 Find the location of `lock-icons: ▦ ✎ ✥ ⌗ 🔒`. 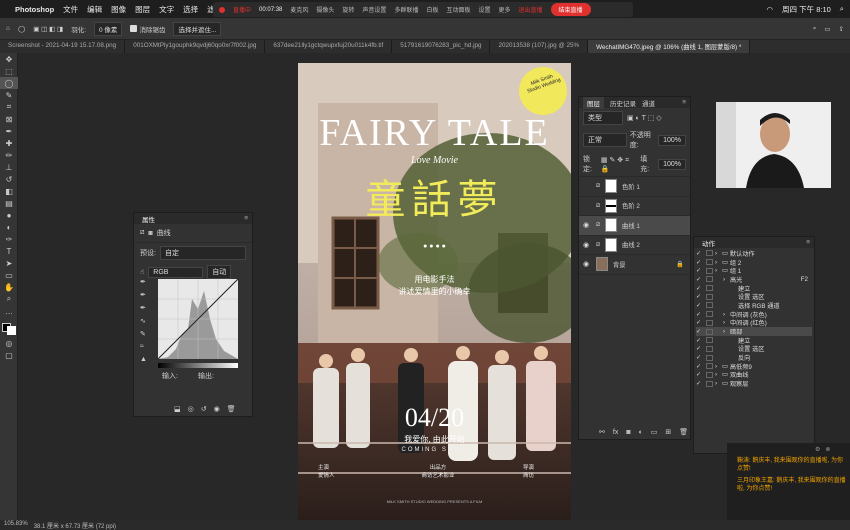

lock-icons: ▦ ✎ ✥ ⌗ 🔒 is located at coordinates (619, 164).